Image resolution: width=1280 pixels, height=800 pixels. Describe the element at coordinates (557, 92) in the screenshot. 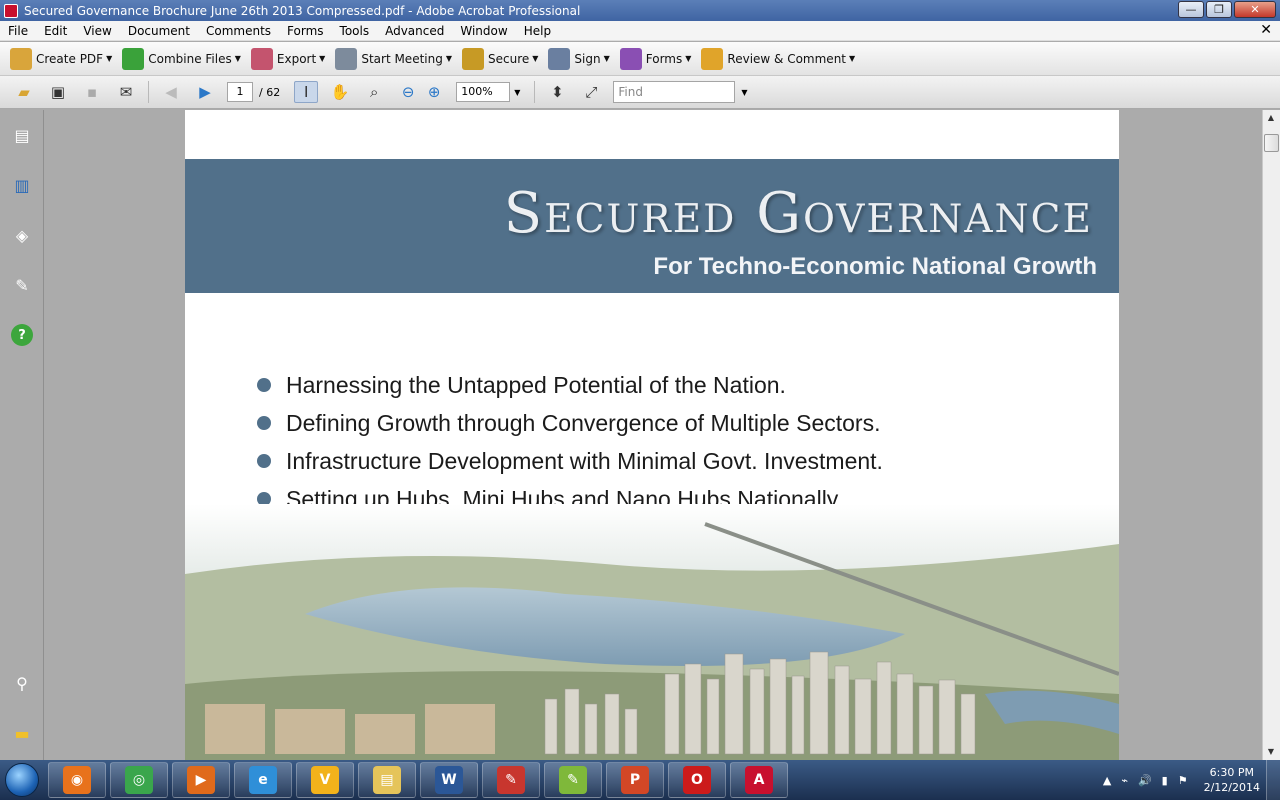

I see `fit-width-icon: ⬍` at that location.